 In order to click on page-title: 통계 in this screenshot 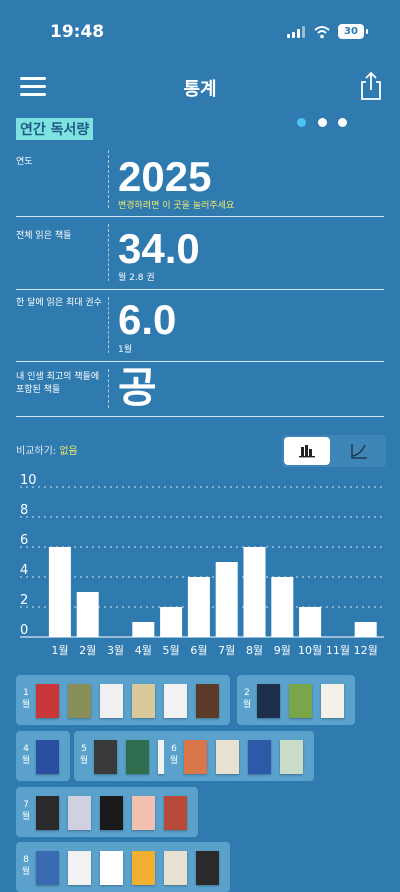, I will do `click(200, 89)`.